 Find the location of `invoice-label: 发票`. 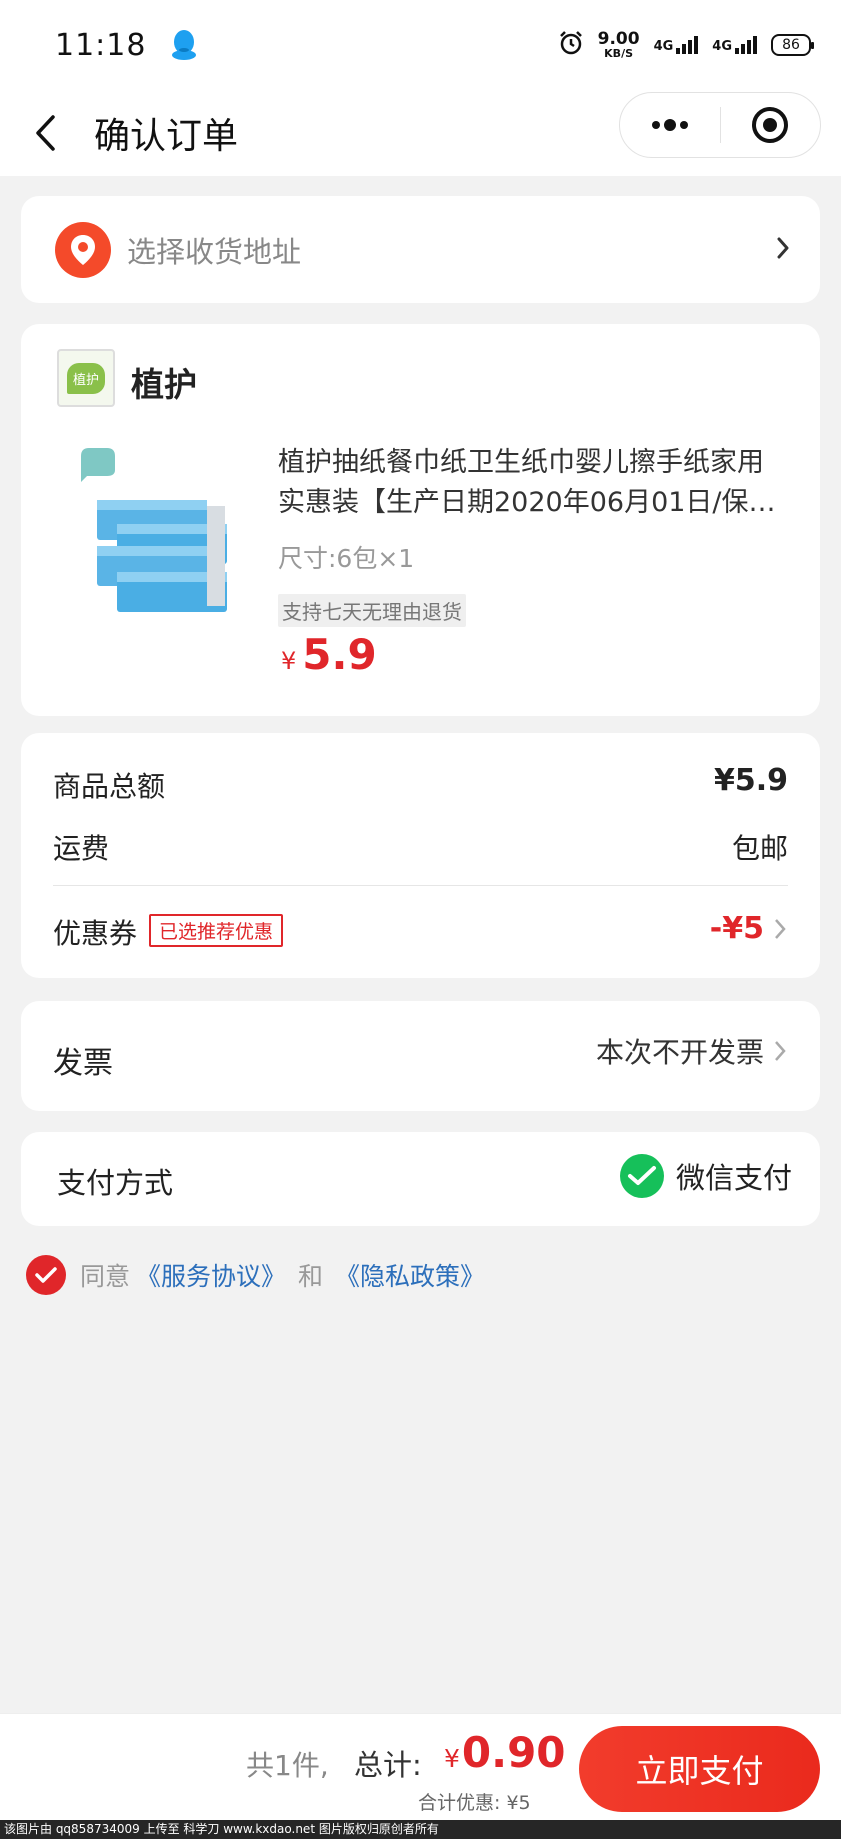

invoice-label: 发票 is located at coordinates (83, 1063).